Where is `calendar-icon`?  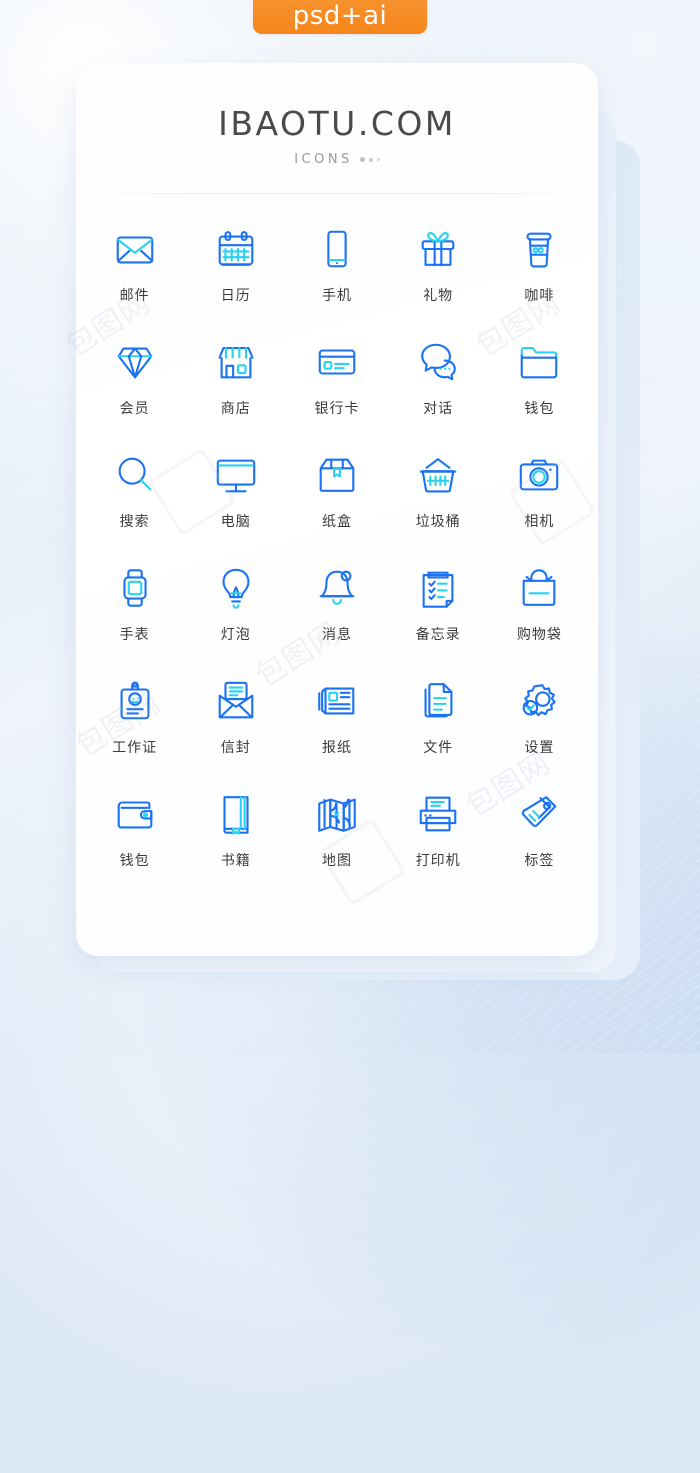 calendar-icon is located at coordinates (236, 249).